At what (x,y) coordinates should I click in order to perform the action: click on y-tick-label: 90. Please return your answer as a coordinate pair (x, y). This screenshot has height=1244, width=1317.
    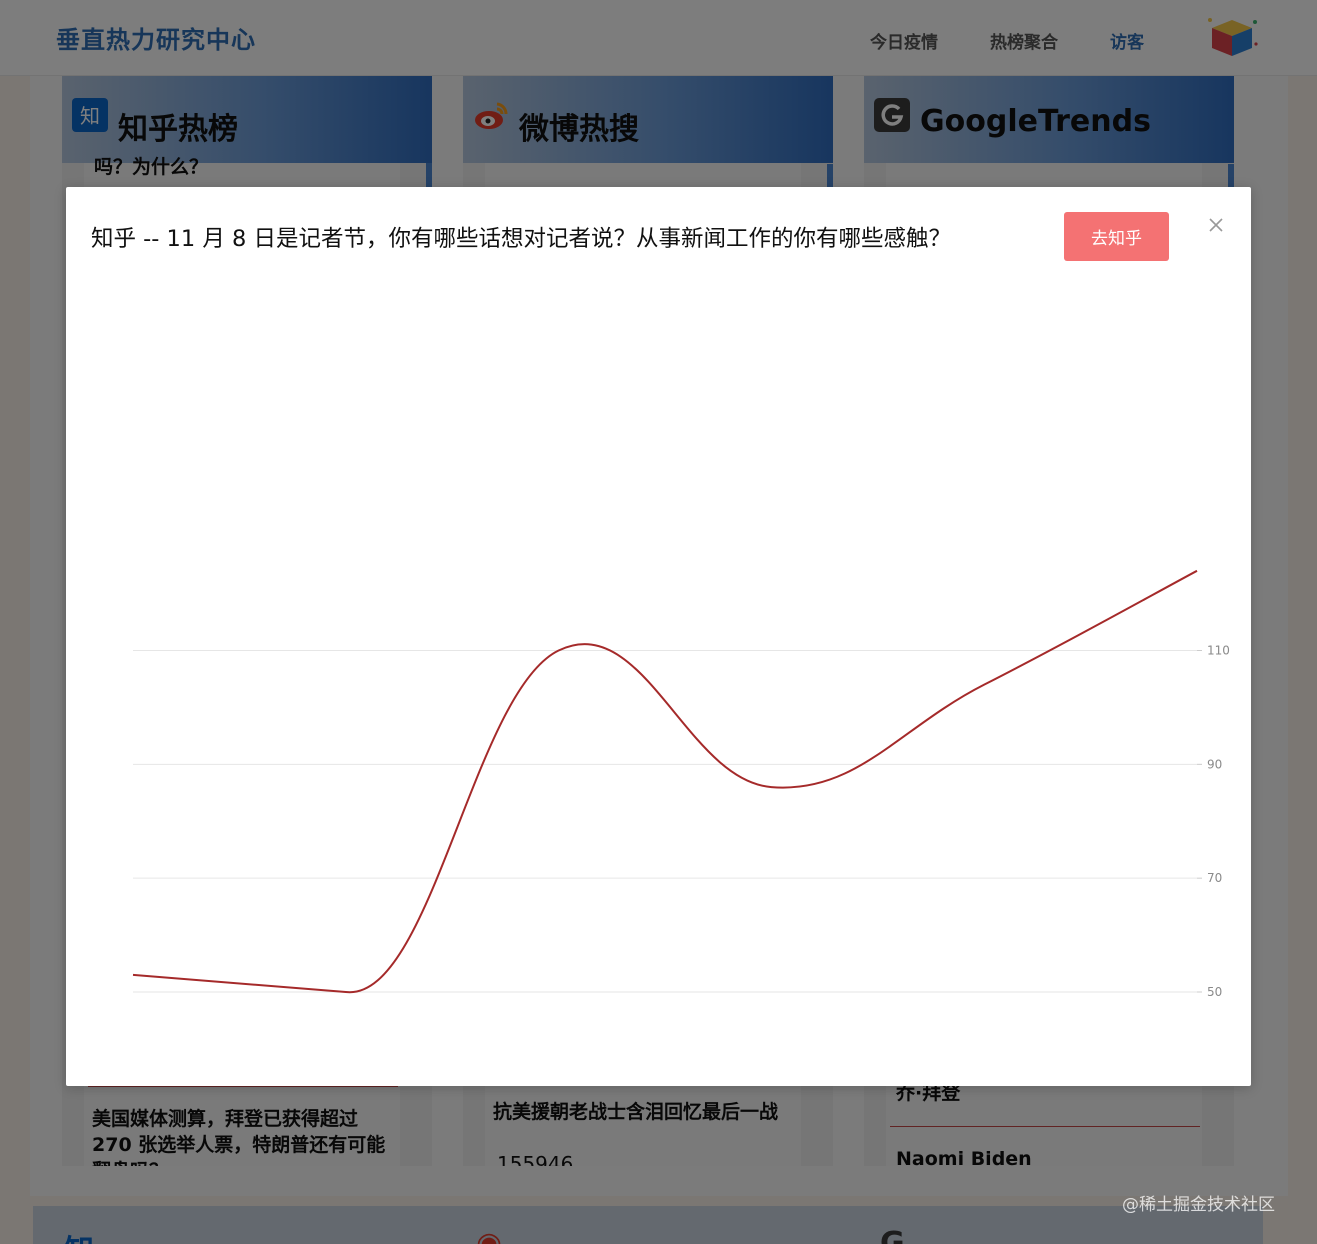
    Looking at the image, I should click on (1214, 764).